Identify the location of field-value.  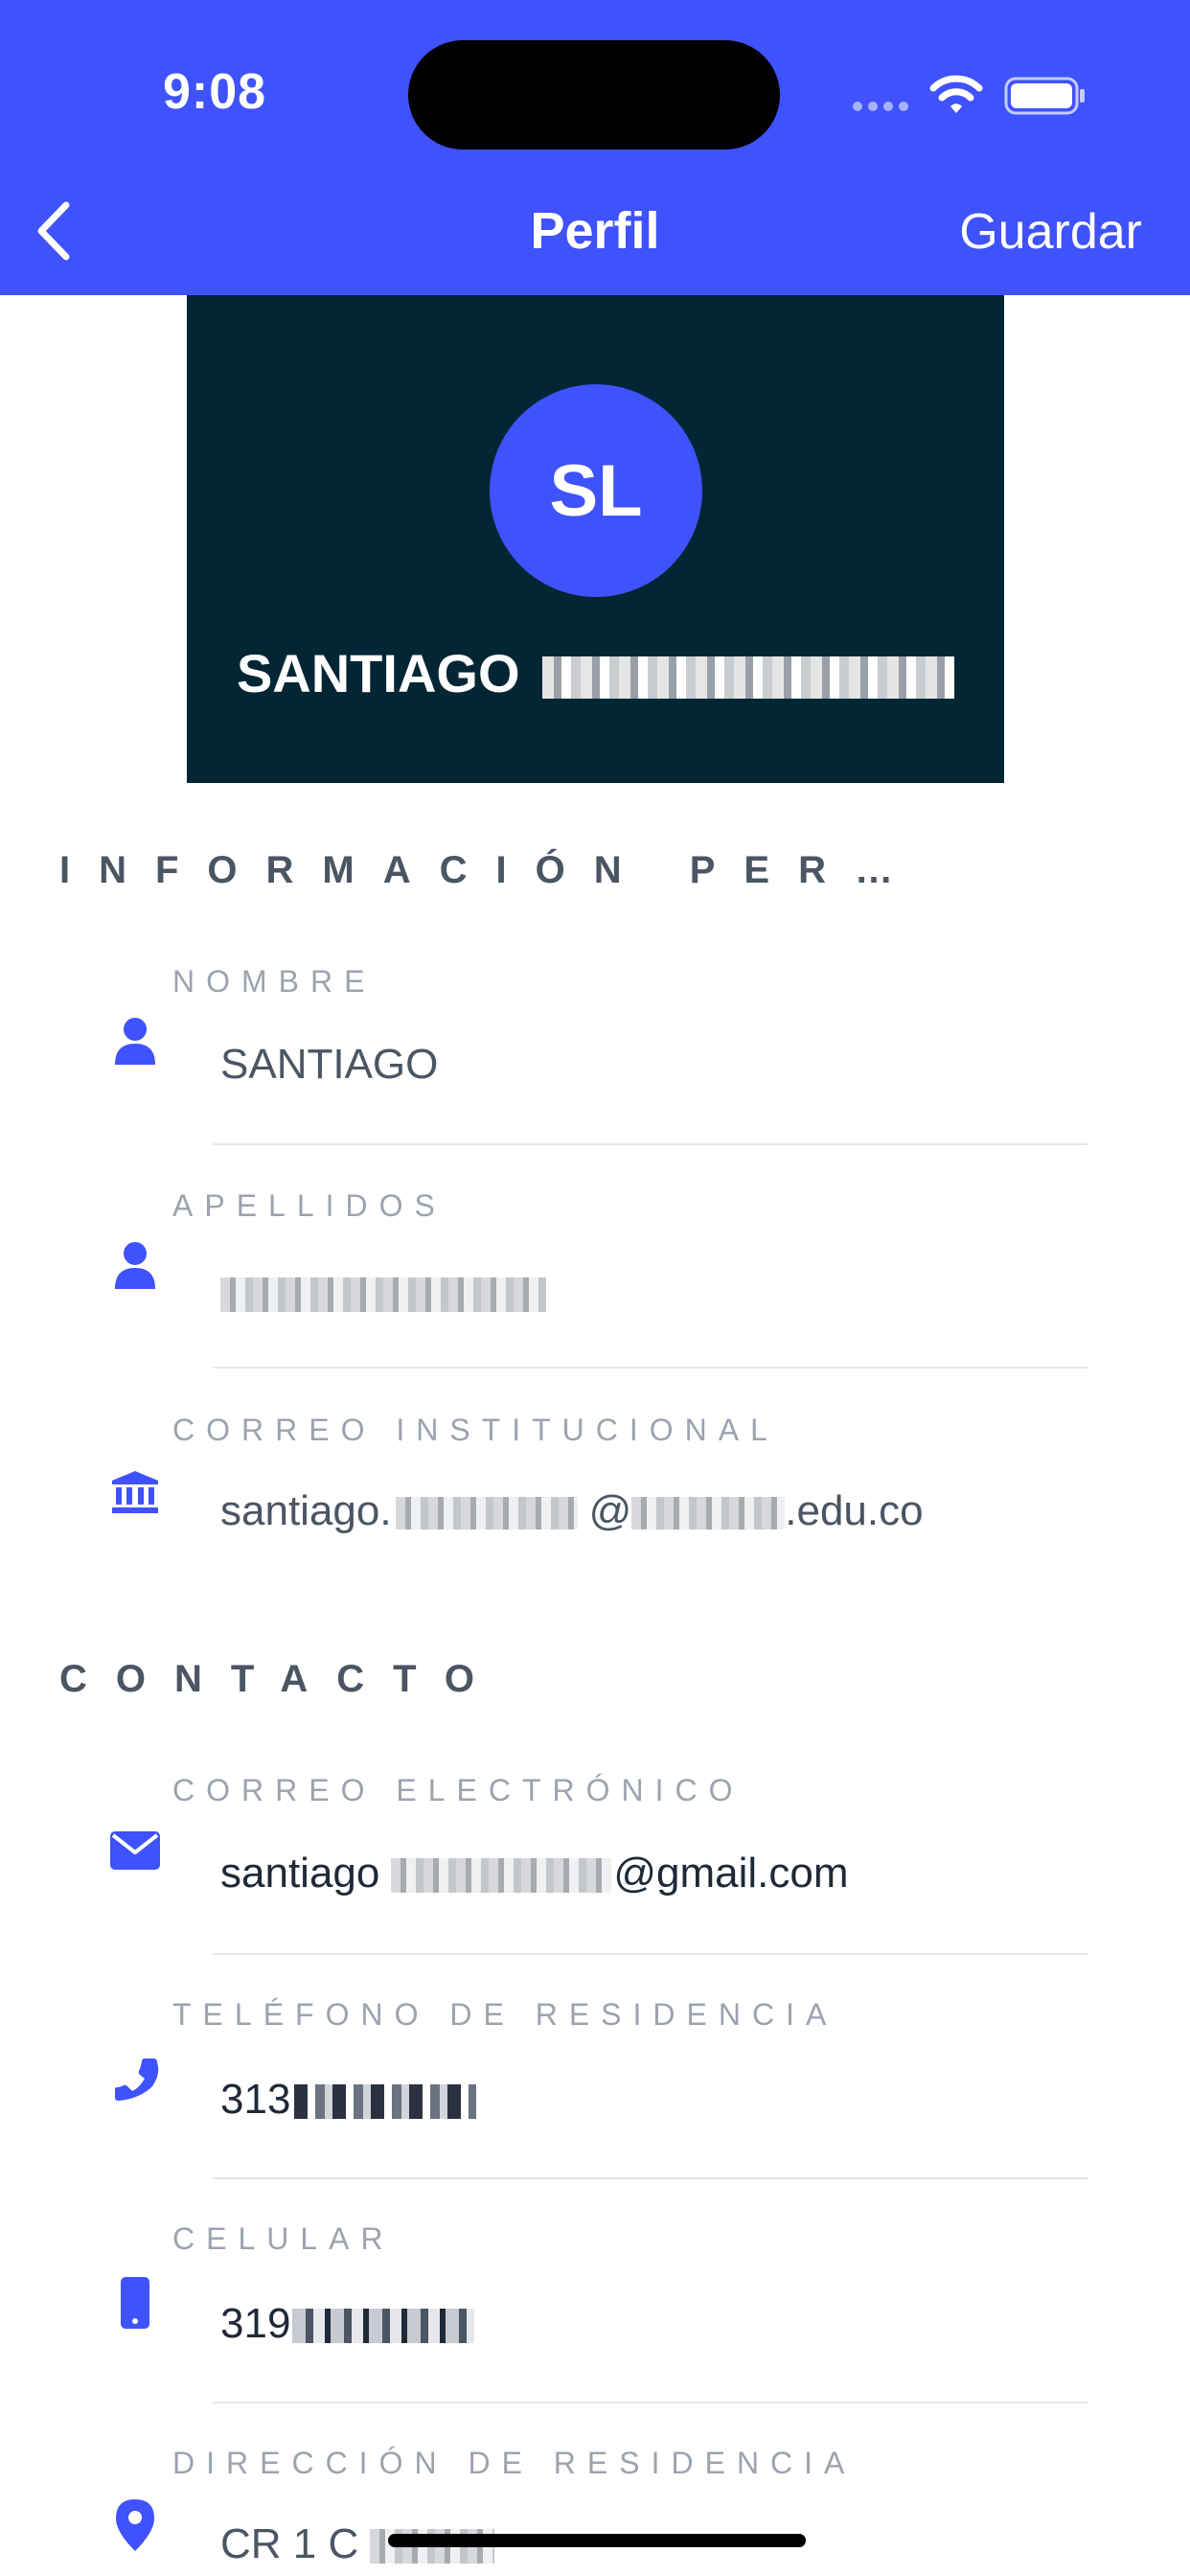
(383, 1293).